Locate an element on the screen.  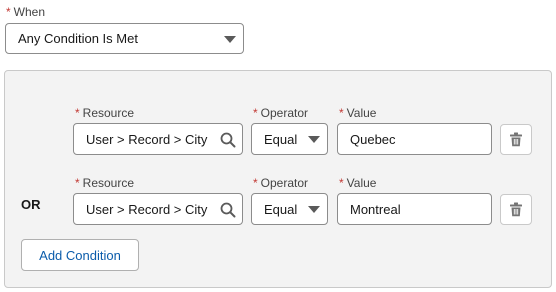
logic-operator-label: OR is located at coordinates (31, 204).